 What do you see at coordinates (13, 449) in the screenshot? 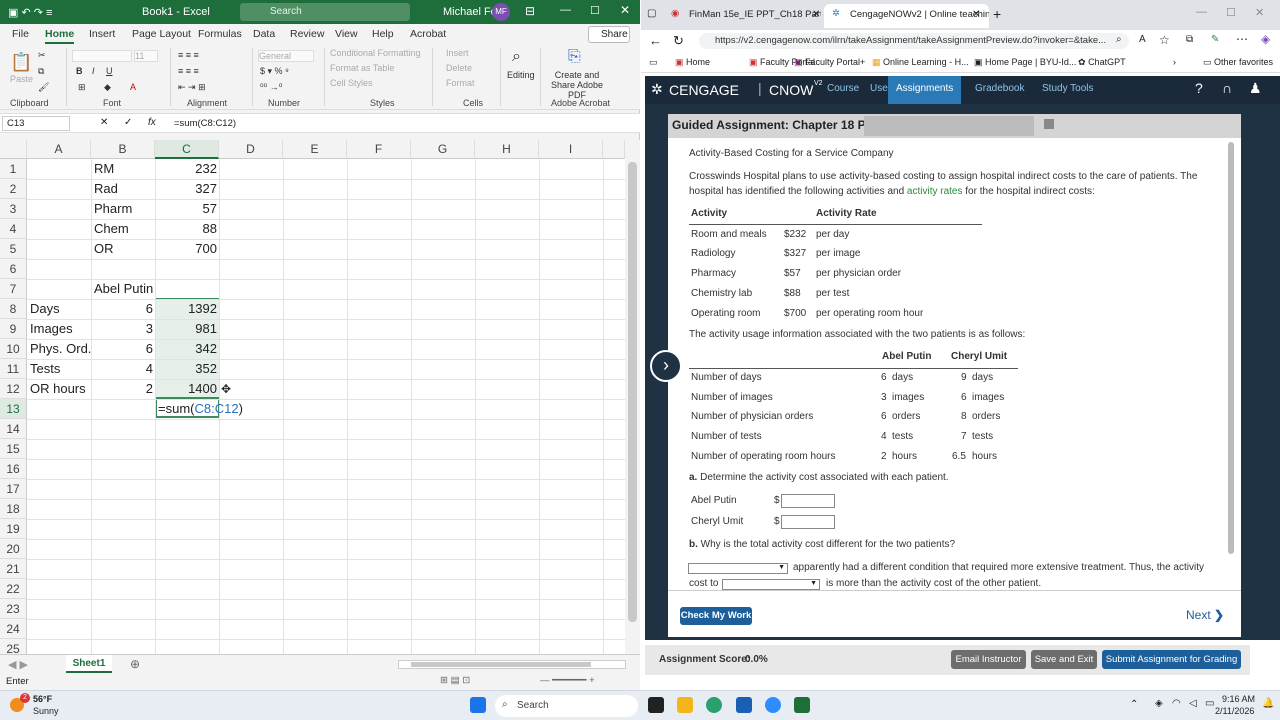
I see `row-header: 15` at bounding box center [13, 449].